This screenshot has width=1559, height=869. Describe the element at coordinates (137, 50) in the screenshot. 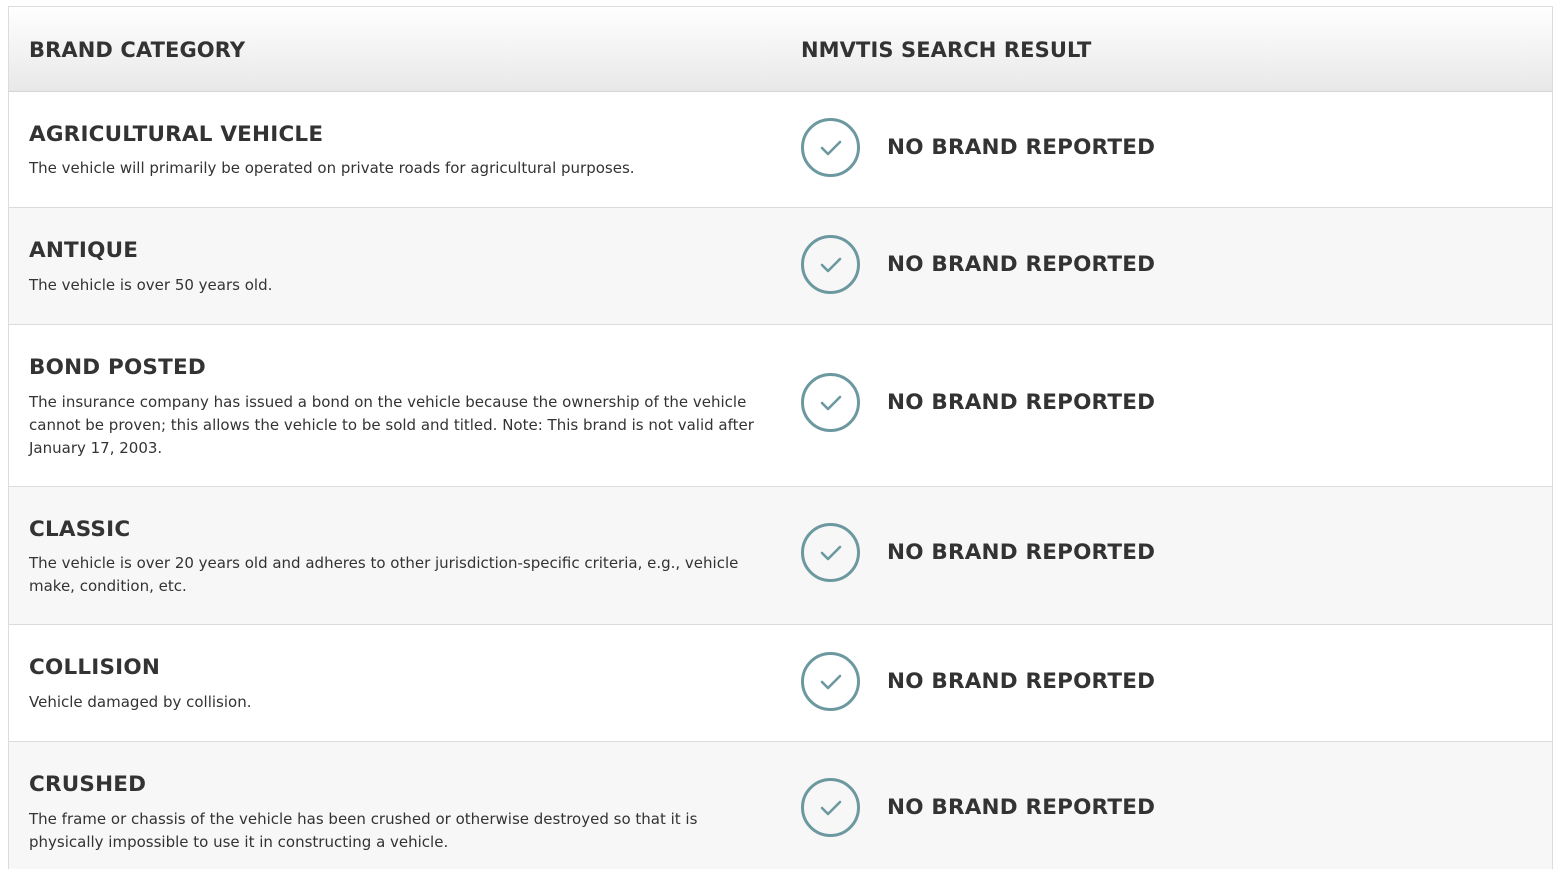

I see `column-header-brand-category: BRAND CATEGORY` at that location.